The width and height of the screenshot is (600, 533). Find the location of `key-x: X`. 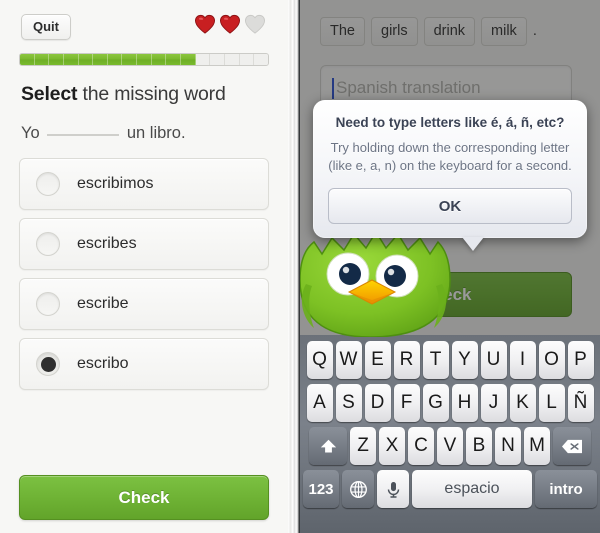

key-x: X is located at coordinates (392, 446).